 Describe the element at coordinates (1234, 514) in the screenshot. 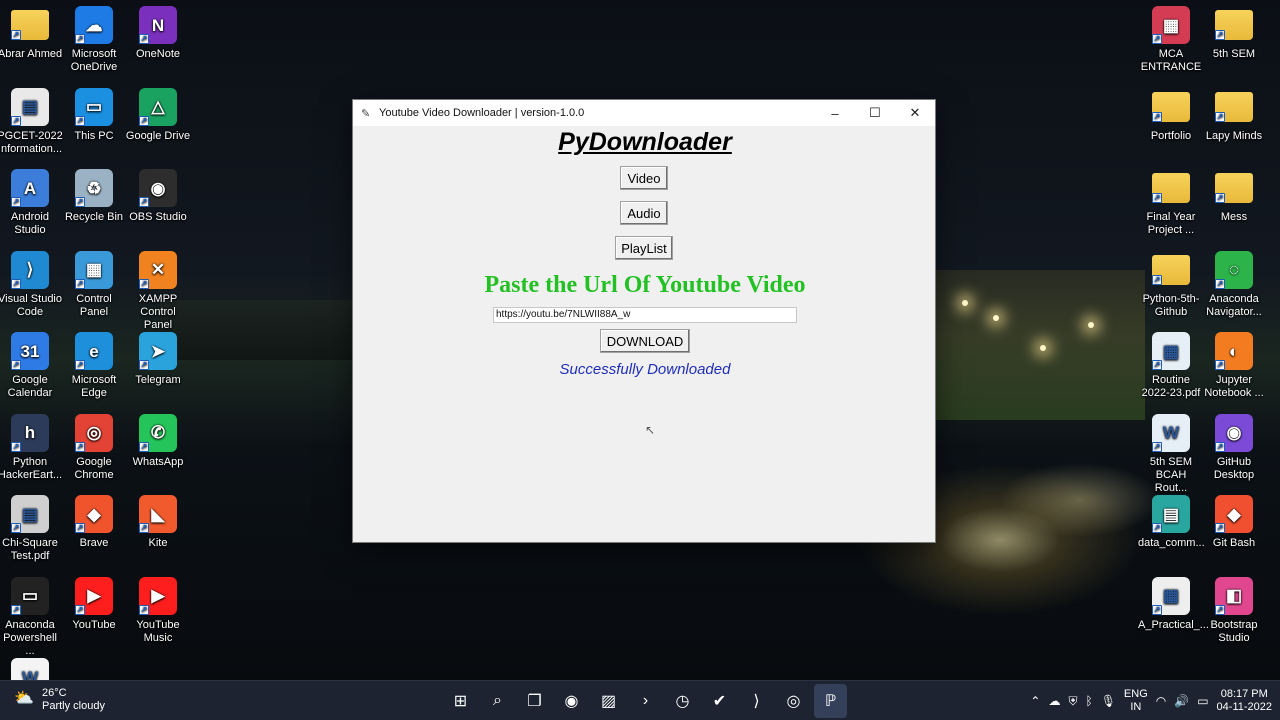

I see `git-bash-icon: ◆ ↗` at that location.